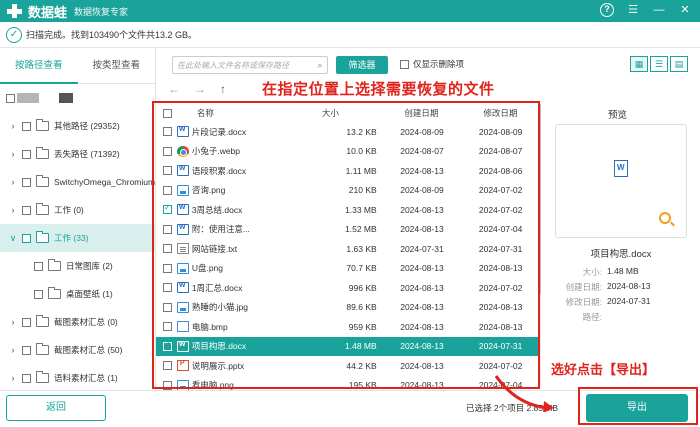 The width and height of the screenshot is (700, 427). Describe the element at coordinates (101, 11) in the screenshot. I see `app-subtitle: 数据恢复专家` at that location.